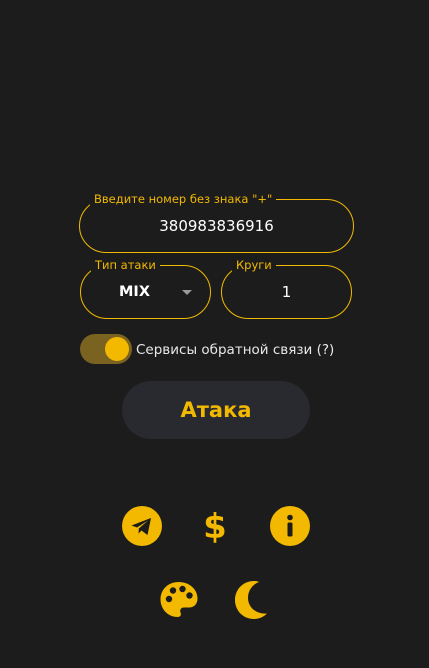 The height and width of the screenshot is (668, 429). Describe the element at coordinates (216, 226) in the screenshot. I see `phone-number-input: 380983836916` at that location.